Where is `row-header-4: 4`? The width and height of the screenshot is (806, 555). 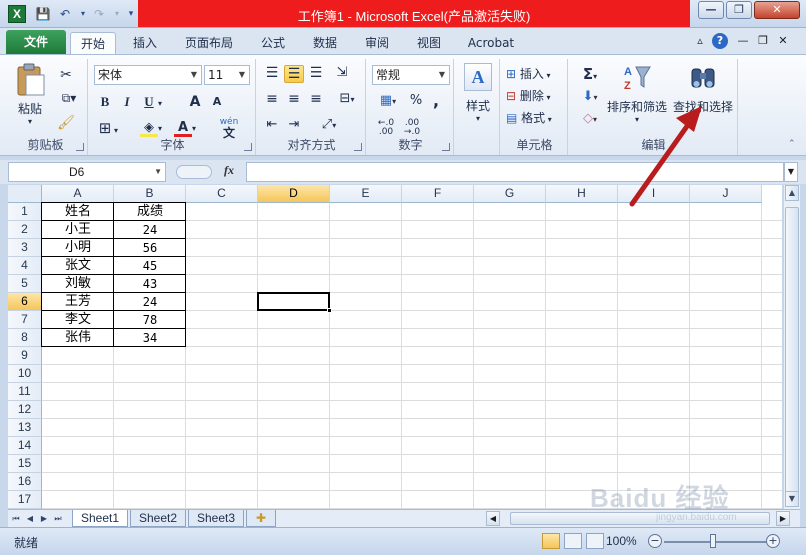 row-header-4: 4 is located at coordinates (25, 266).